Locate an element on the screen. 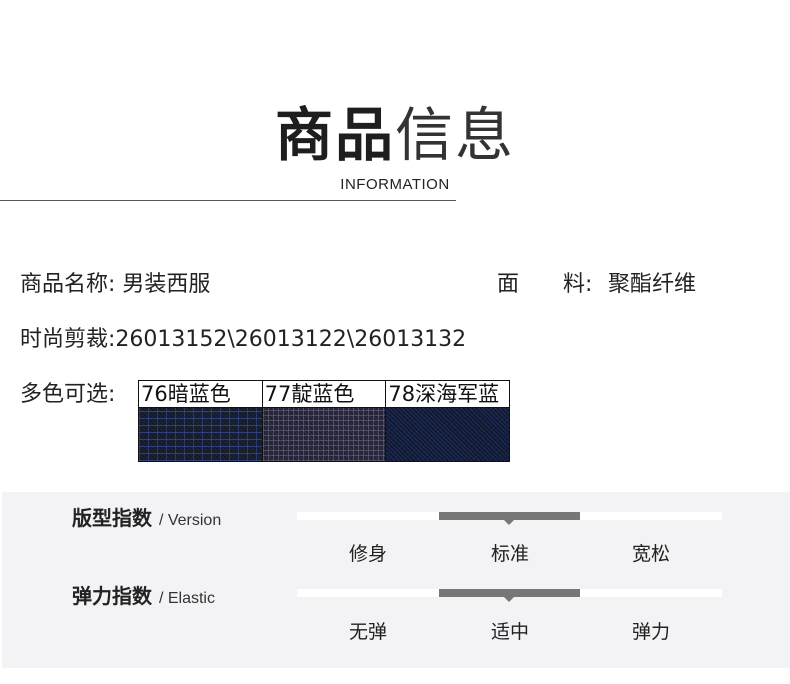  version-index-marker is located at coordinates (509, 518).